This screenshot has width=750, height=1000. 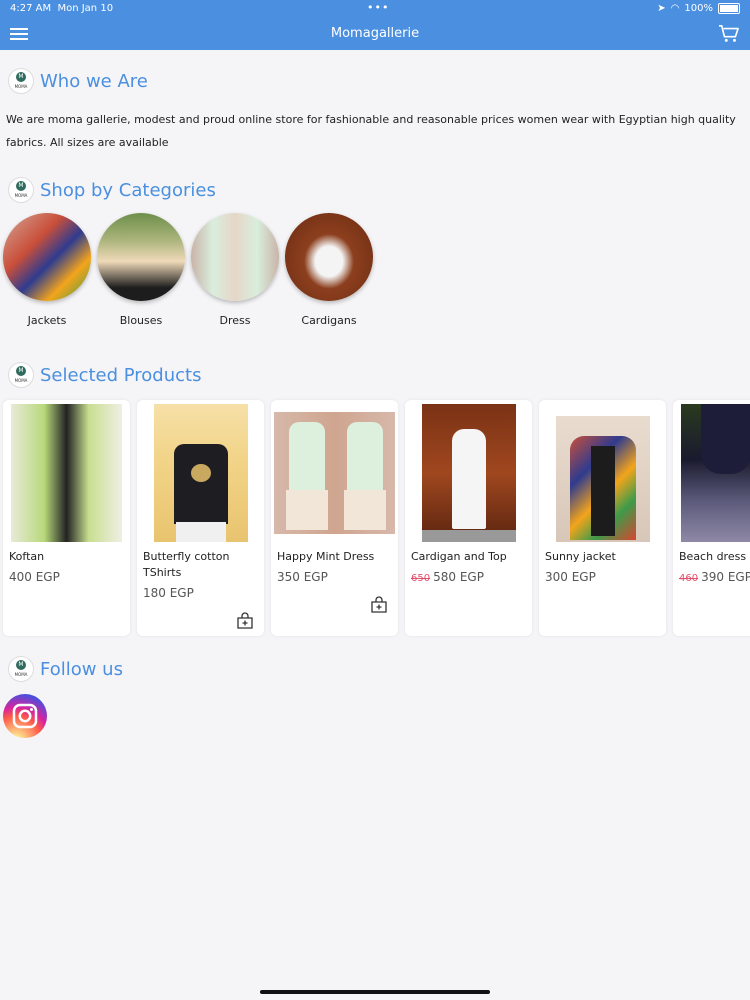 What do you see at coordinates (81, 669) in the screenshot?
I see `follow-heading: Follow us` at bounding box center [81, 669].